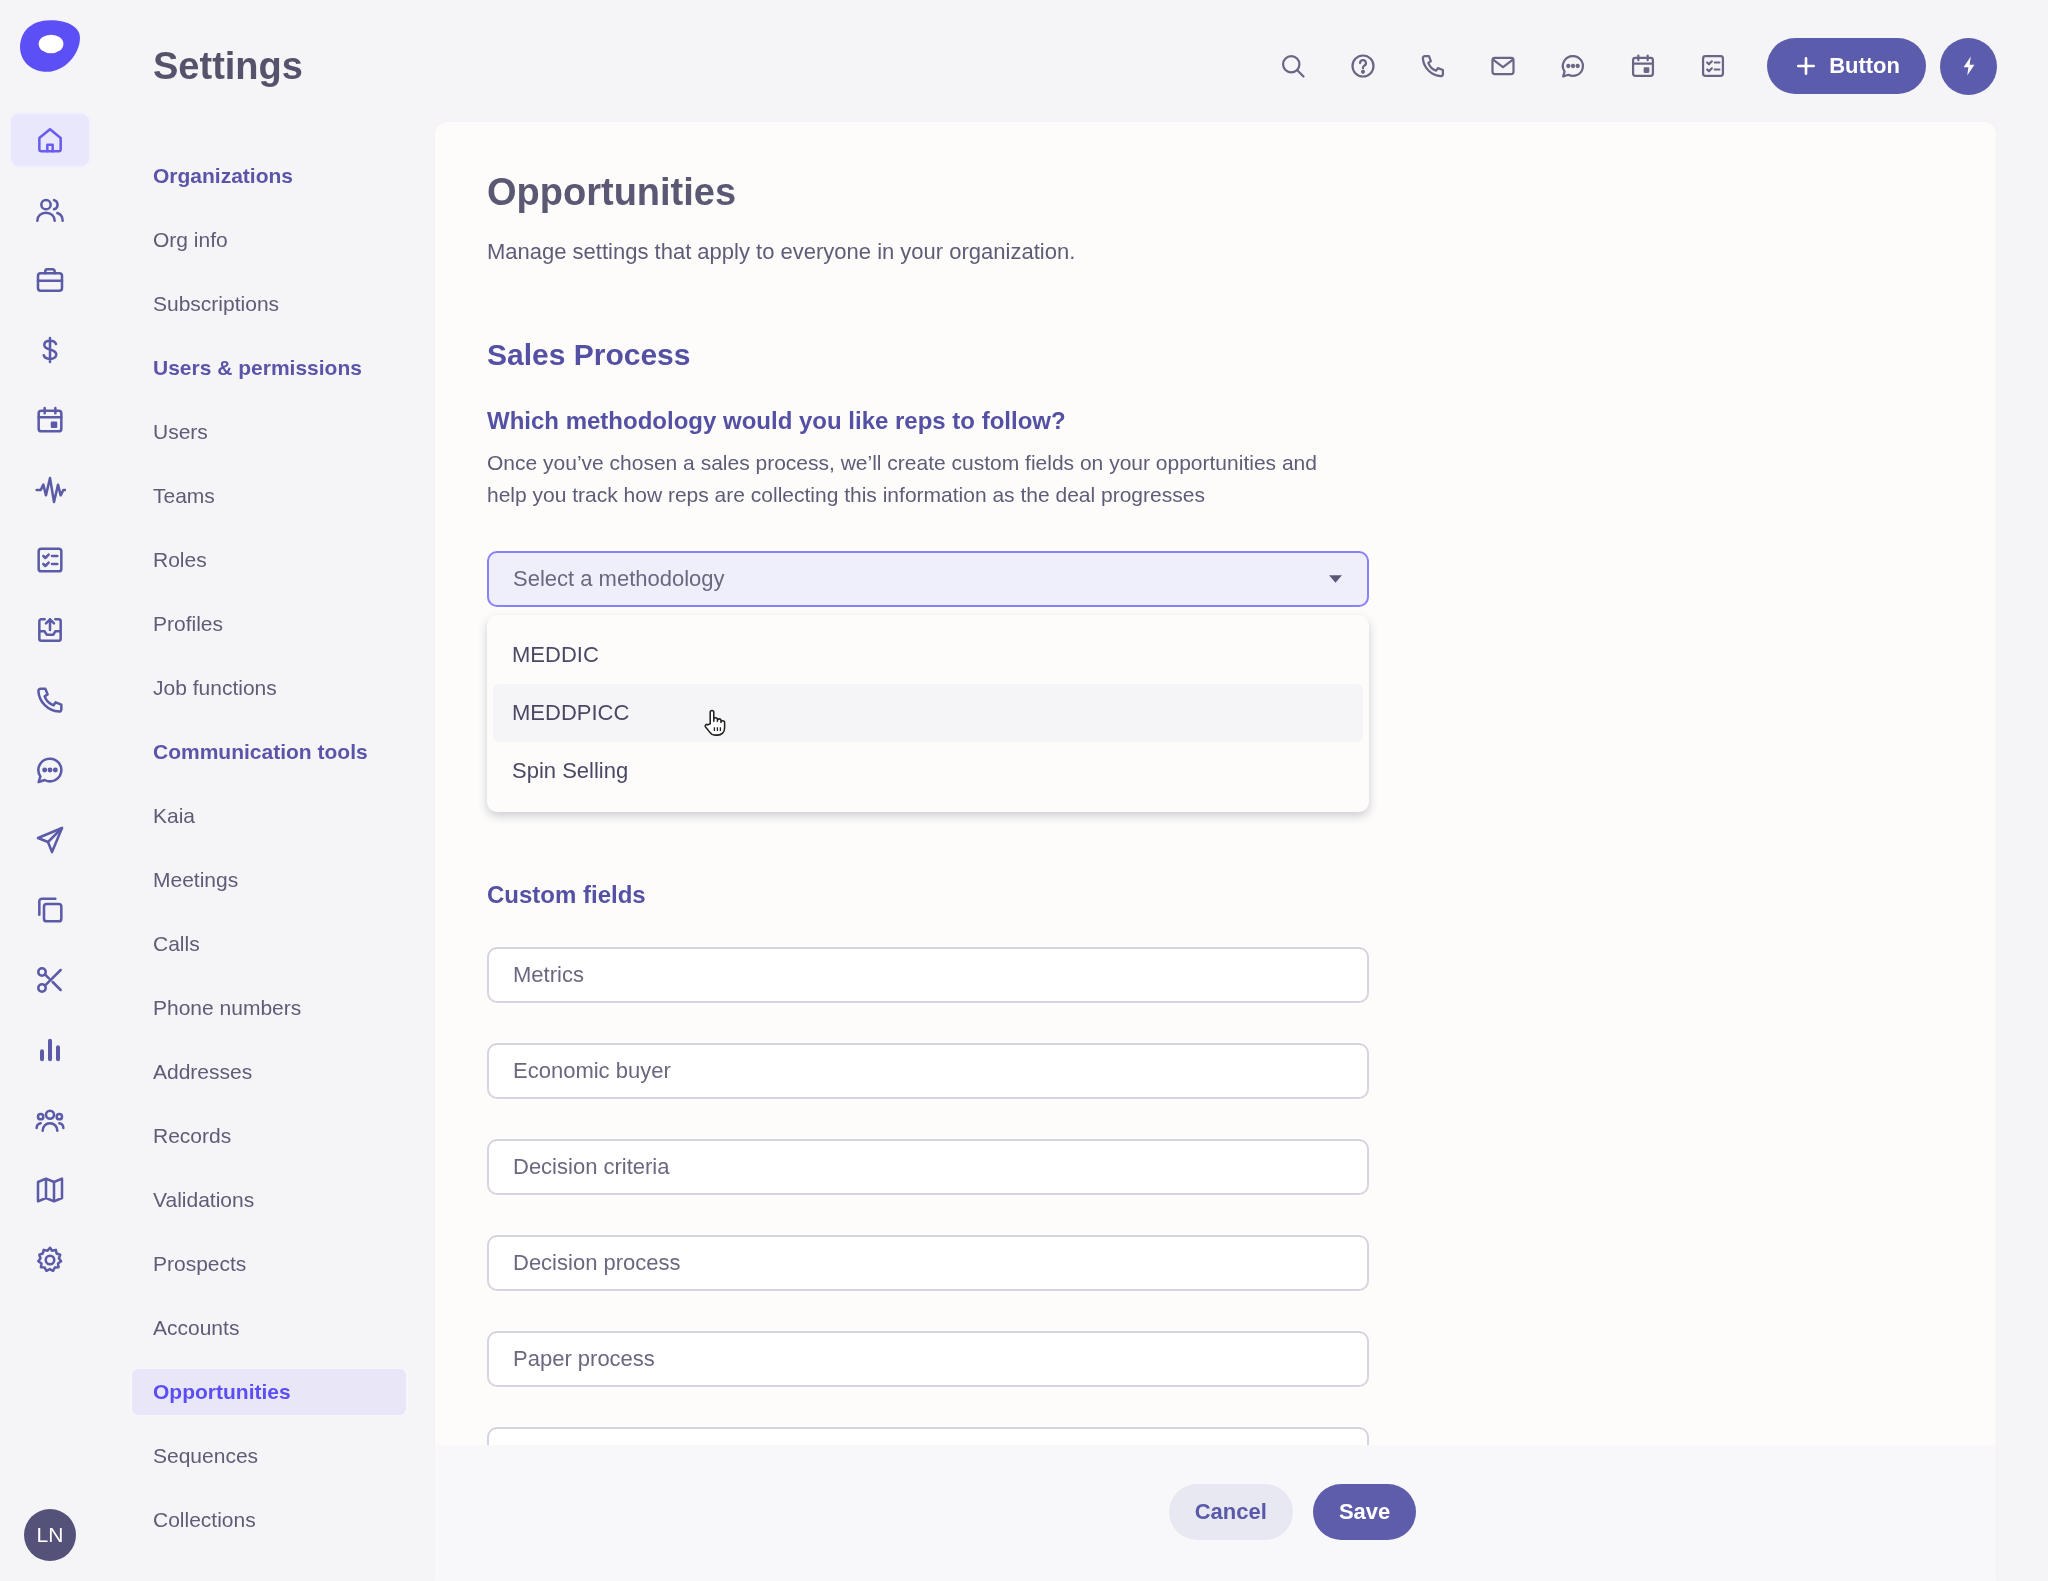 This screenshot has height=1581, width=2048. I want to click on dropdown-option: Spin Selling, so click(928, 771).